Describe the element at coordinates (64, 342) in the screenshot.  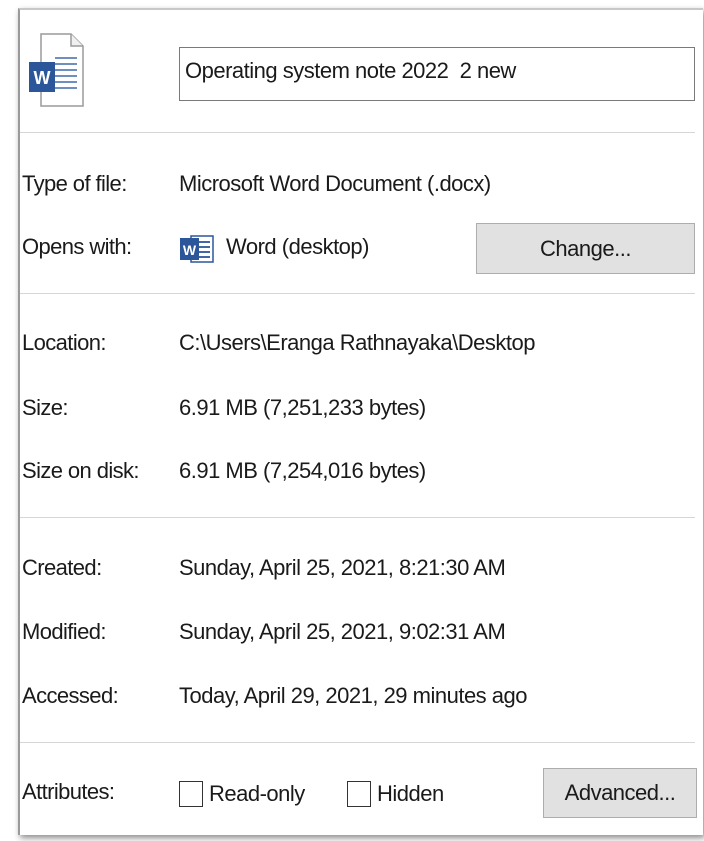
I see `location-label: Location:` at that location.